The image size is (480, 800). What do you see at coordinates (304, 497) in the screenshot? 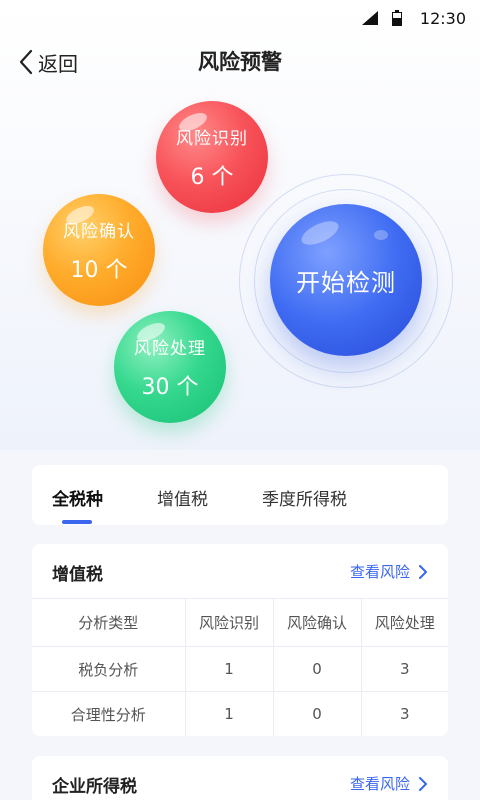
I see `tab-quarterly-income-tax: 季度所得税` at bounding box center [304, 497].